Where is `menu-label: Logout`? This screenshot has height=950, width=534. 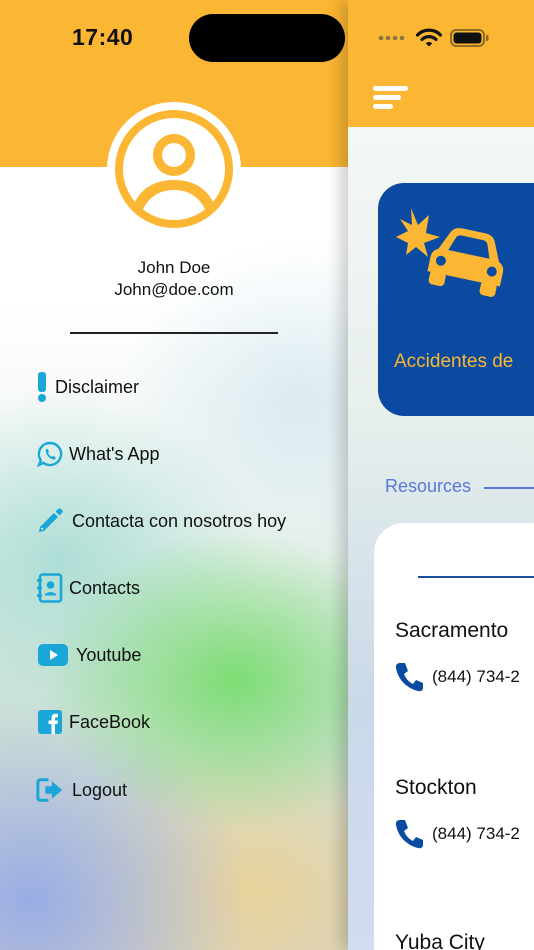
menu-label: Logout is located at coordinates (100, 789).